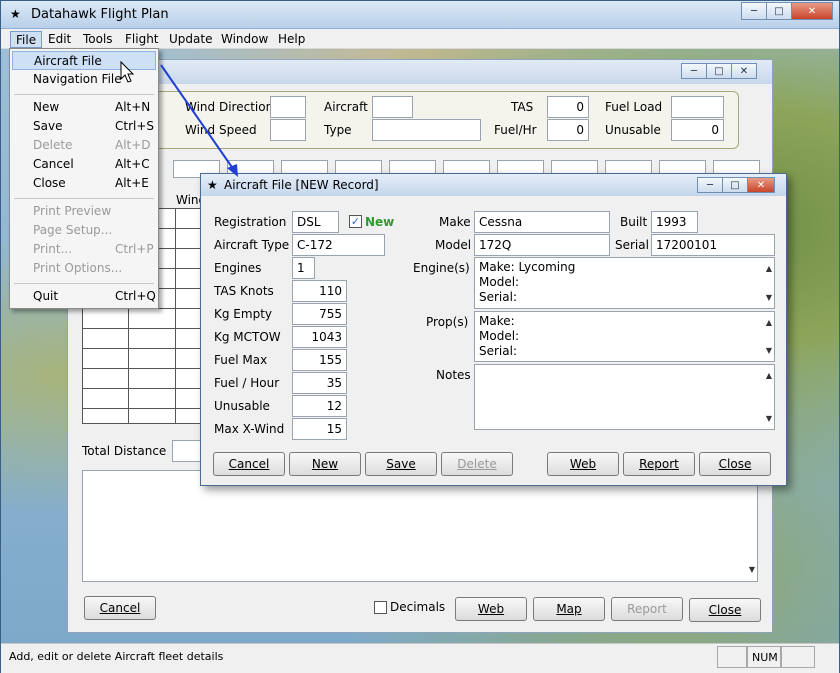 This screenshot has height=673, width=840. Describe the element at coordinates (68, 61) in the screenshot. I see `menu-aircraft-file-label: Aircraft File` at that location.